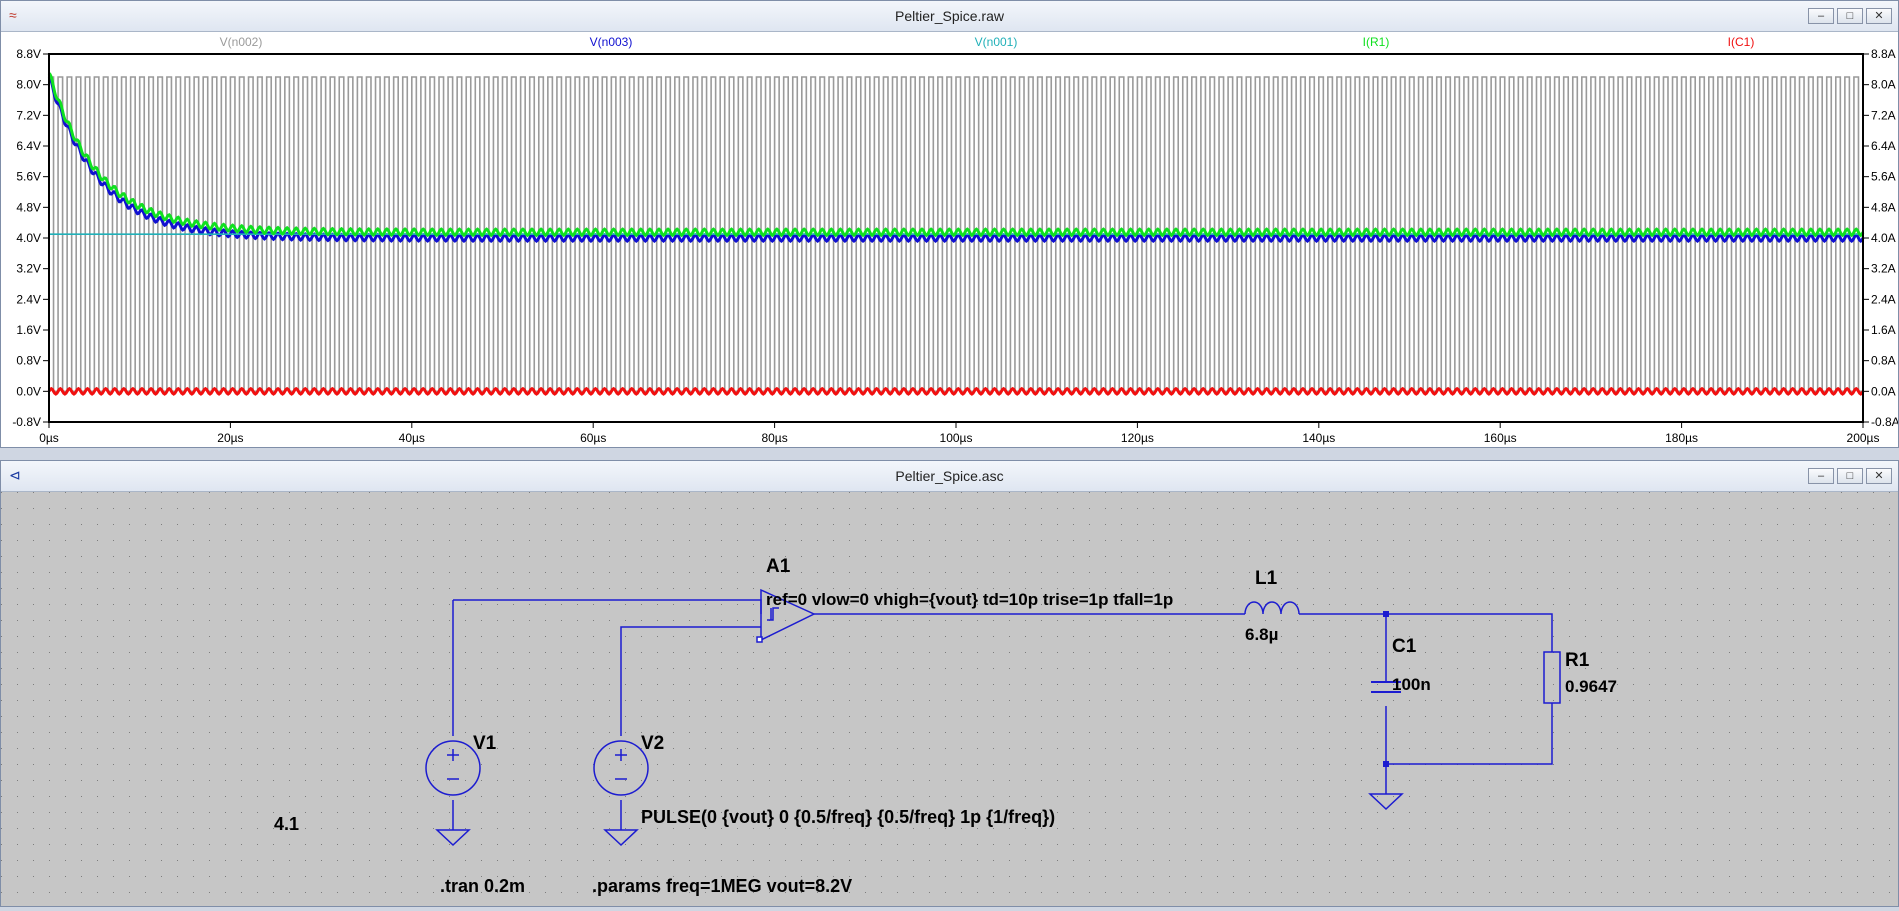 The height and width of the screenshot is (911, 1899). What do you see at coordinates (1681, 438) in the screenshot?
I see `x-tick-label: 180µs` at bounding box center [1681, 438].